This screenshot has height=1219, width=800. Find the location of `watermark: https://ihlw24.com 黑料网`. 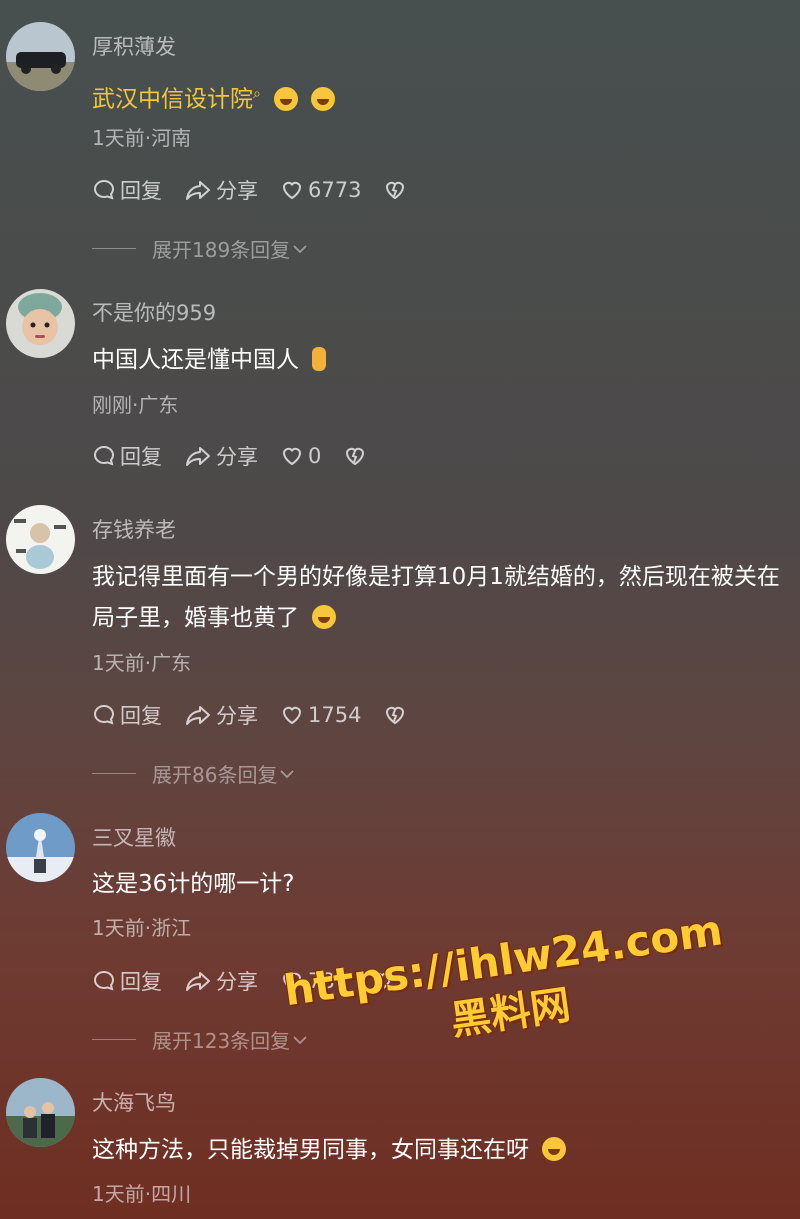

watermark: https://ihlw24.com 黑料网 is located at coordinates (507, 987).